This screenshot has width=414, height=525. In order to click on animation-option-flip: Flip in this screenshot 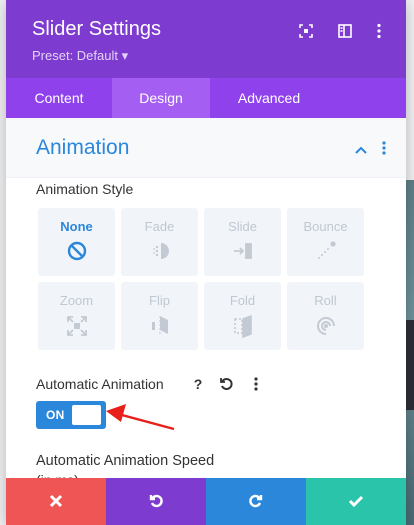, I will do `click(159, 316)`.